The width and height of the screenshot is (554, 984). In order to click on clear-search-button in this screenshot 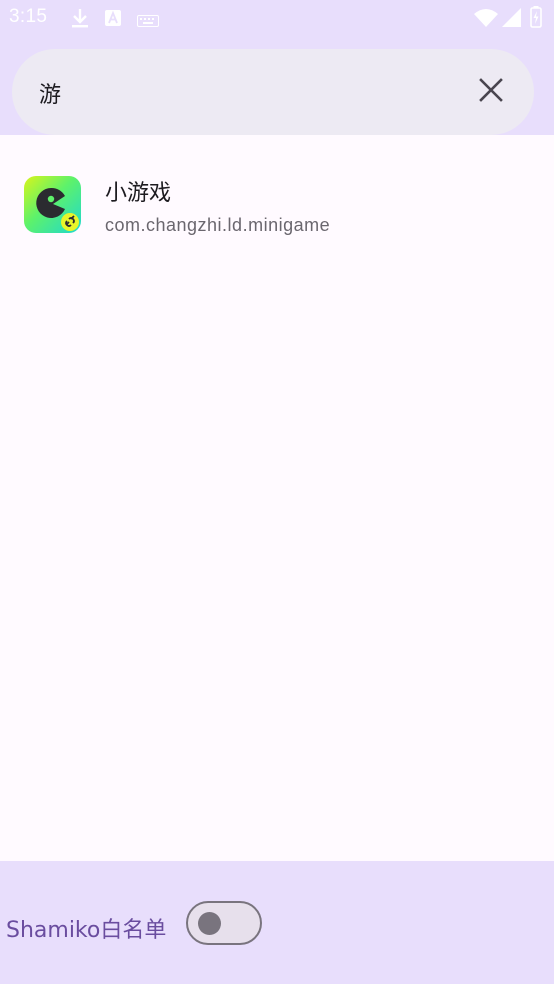, I will do `click(491, 92)`.